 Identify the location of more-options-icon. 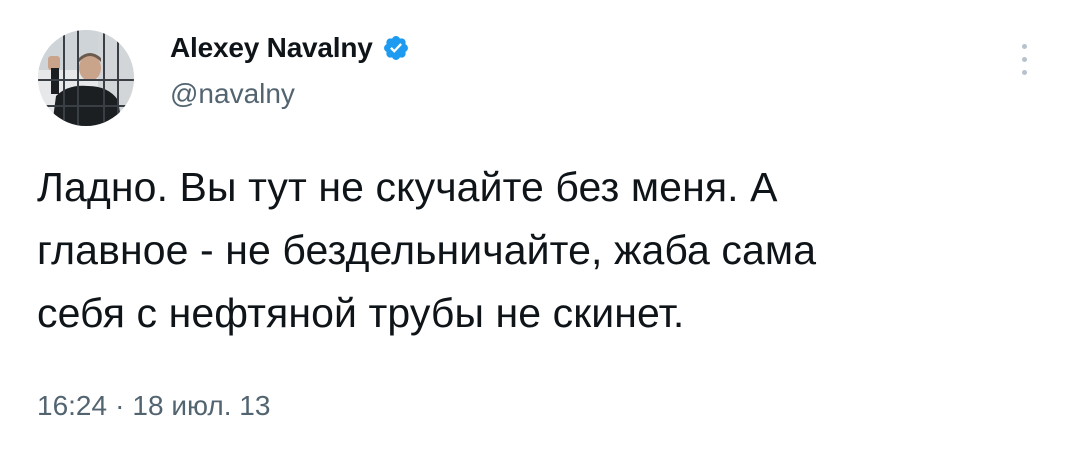
(1024, 60).